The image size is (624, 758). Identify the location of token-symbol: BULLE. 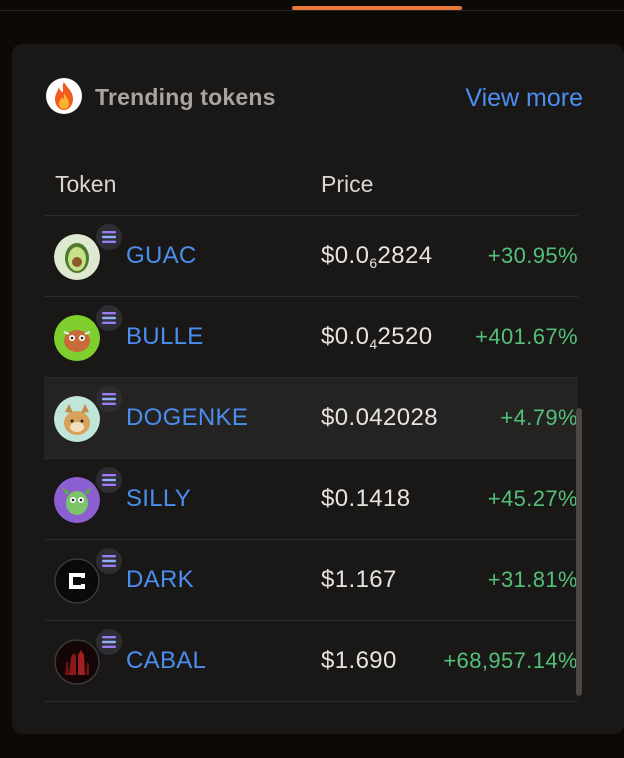
(165, 337).